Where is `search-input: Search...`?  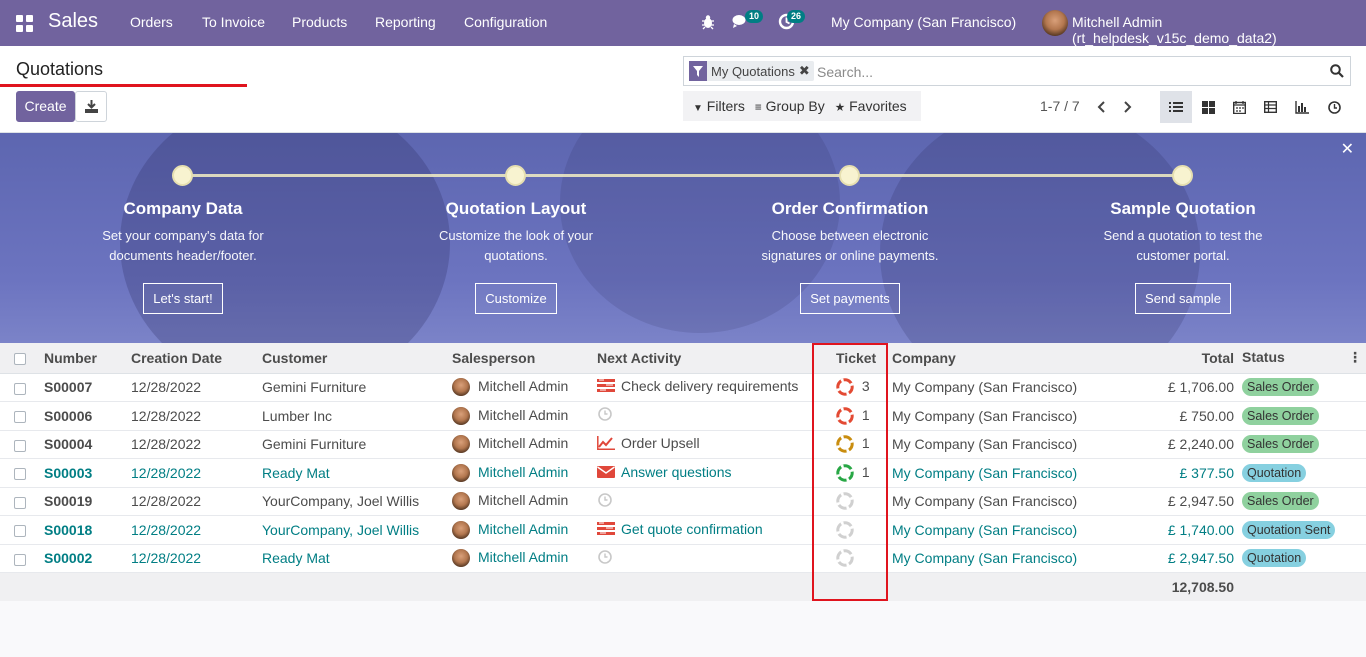
search-input: Search... is located at coordinates (845, 72).